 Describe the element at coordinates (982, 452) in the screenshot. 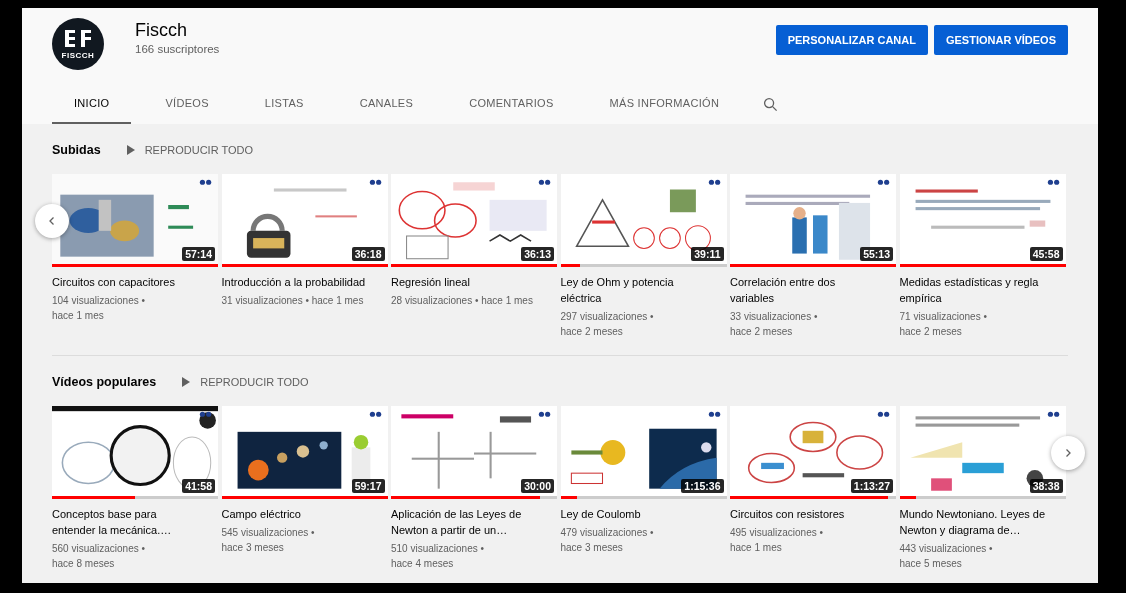

I see `video-thumbnail: 38:38` at that location.